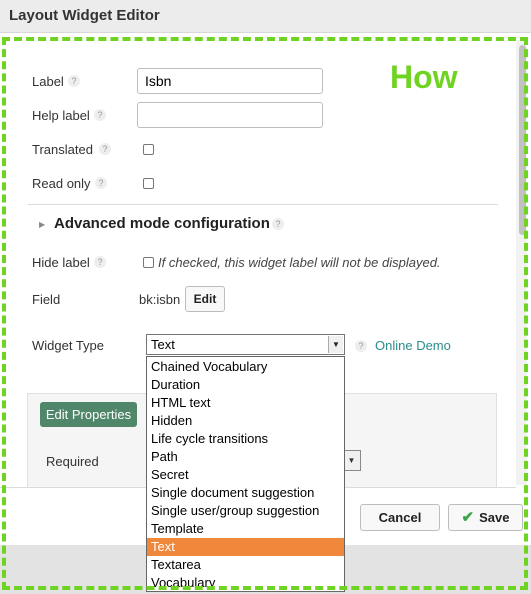 Image resolution: width=531 pixels, height=594 pixels. Describe the element at coordinates (162, 223) in the screenshot. I see `advanced-mode-toggle: Advanced mode configuration` at that location.